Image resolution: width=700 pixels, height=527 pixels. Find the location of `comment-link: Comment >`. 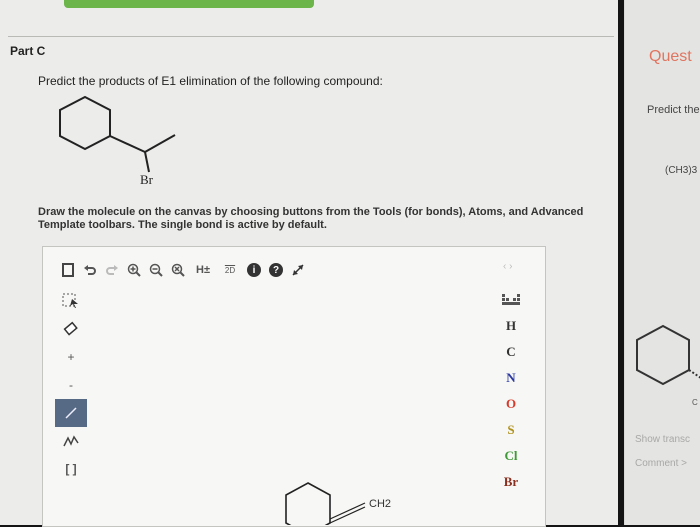

comment-link: Comment > is located at coordinates (661, 463).